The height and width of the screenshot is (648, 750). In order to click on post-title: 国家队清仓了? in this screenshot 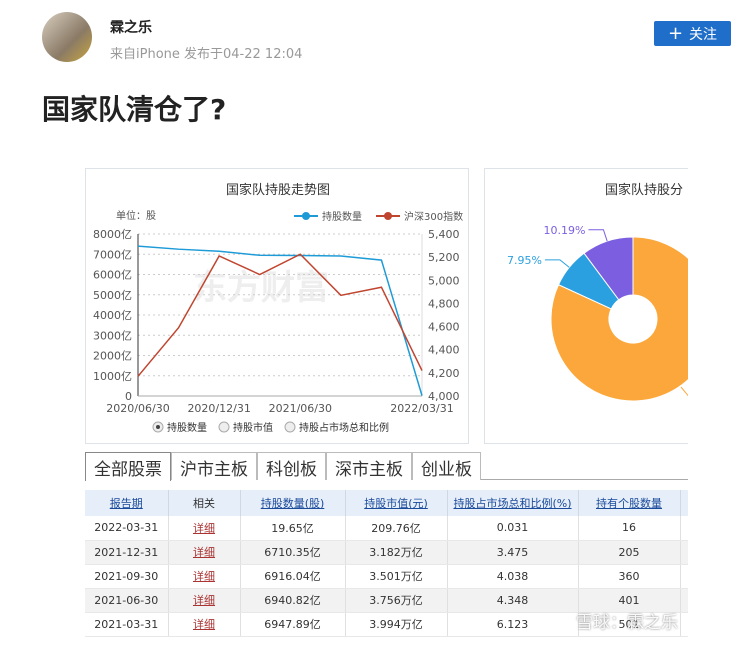, I will do `click(134, 109)`.